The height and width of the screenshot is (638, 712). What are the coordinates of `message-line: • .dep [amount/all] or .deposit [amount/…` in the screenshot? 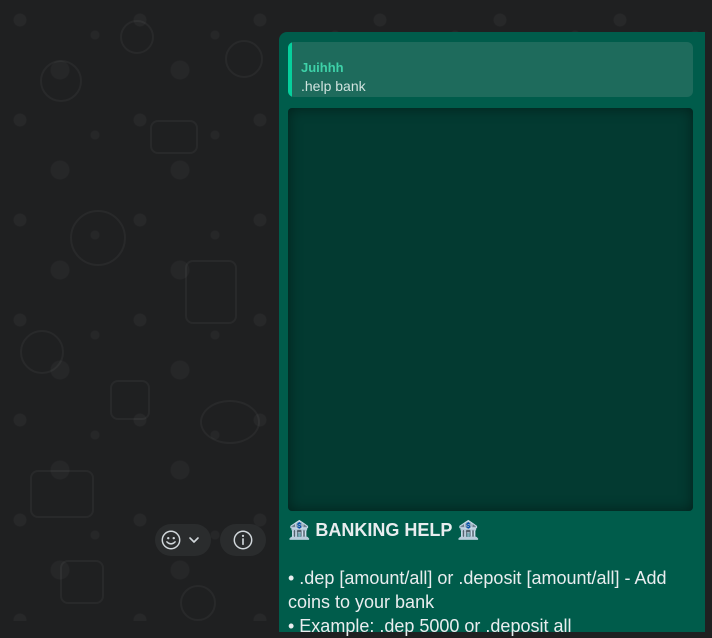 It's located at (477, 578).